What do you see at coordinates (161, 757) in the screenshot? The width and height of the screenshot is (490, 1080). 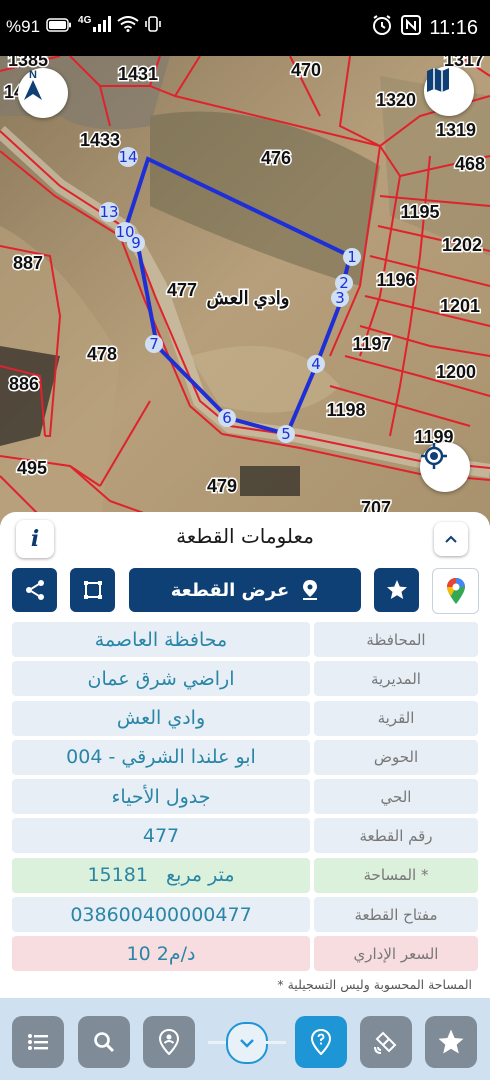 I see `basin-value: ابو علندا الشرقي - 004` at bounding box center [161, 757].